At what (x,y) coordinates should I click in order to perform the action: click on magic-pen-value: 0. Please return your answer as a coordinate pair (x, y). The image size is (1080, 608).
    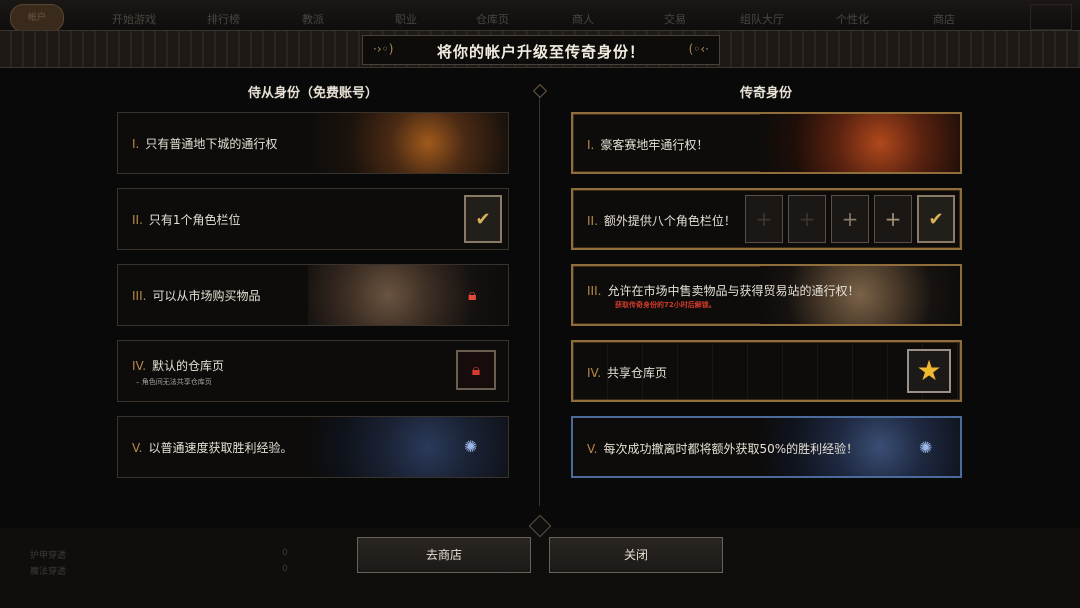
    Looking at the image, I should click on (285, 569).